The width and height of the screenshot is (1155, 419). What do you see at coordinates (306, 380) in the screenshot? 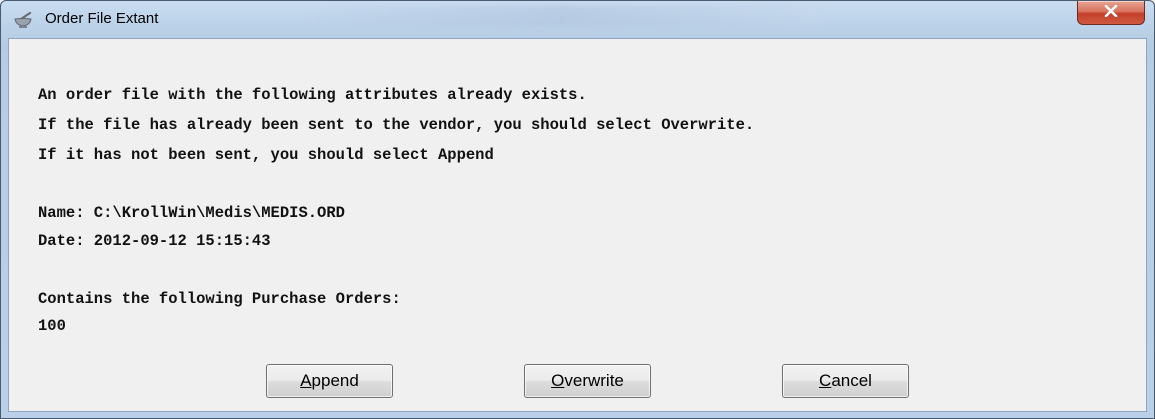
I see `append-mnemonic: A` at bounding box center [306, 380].